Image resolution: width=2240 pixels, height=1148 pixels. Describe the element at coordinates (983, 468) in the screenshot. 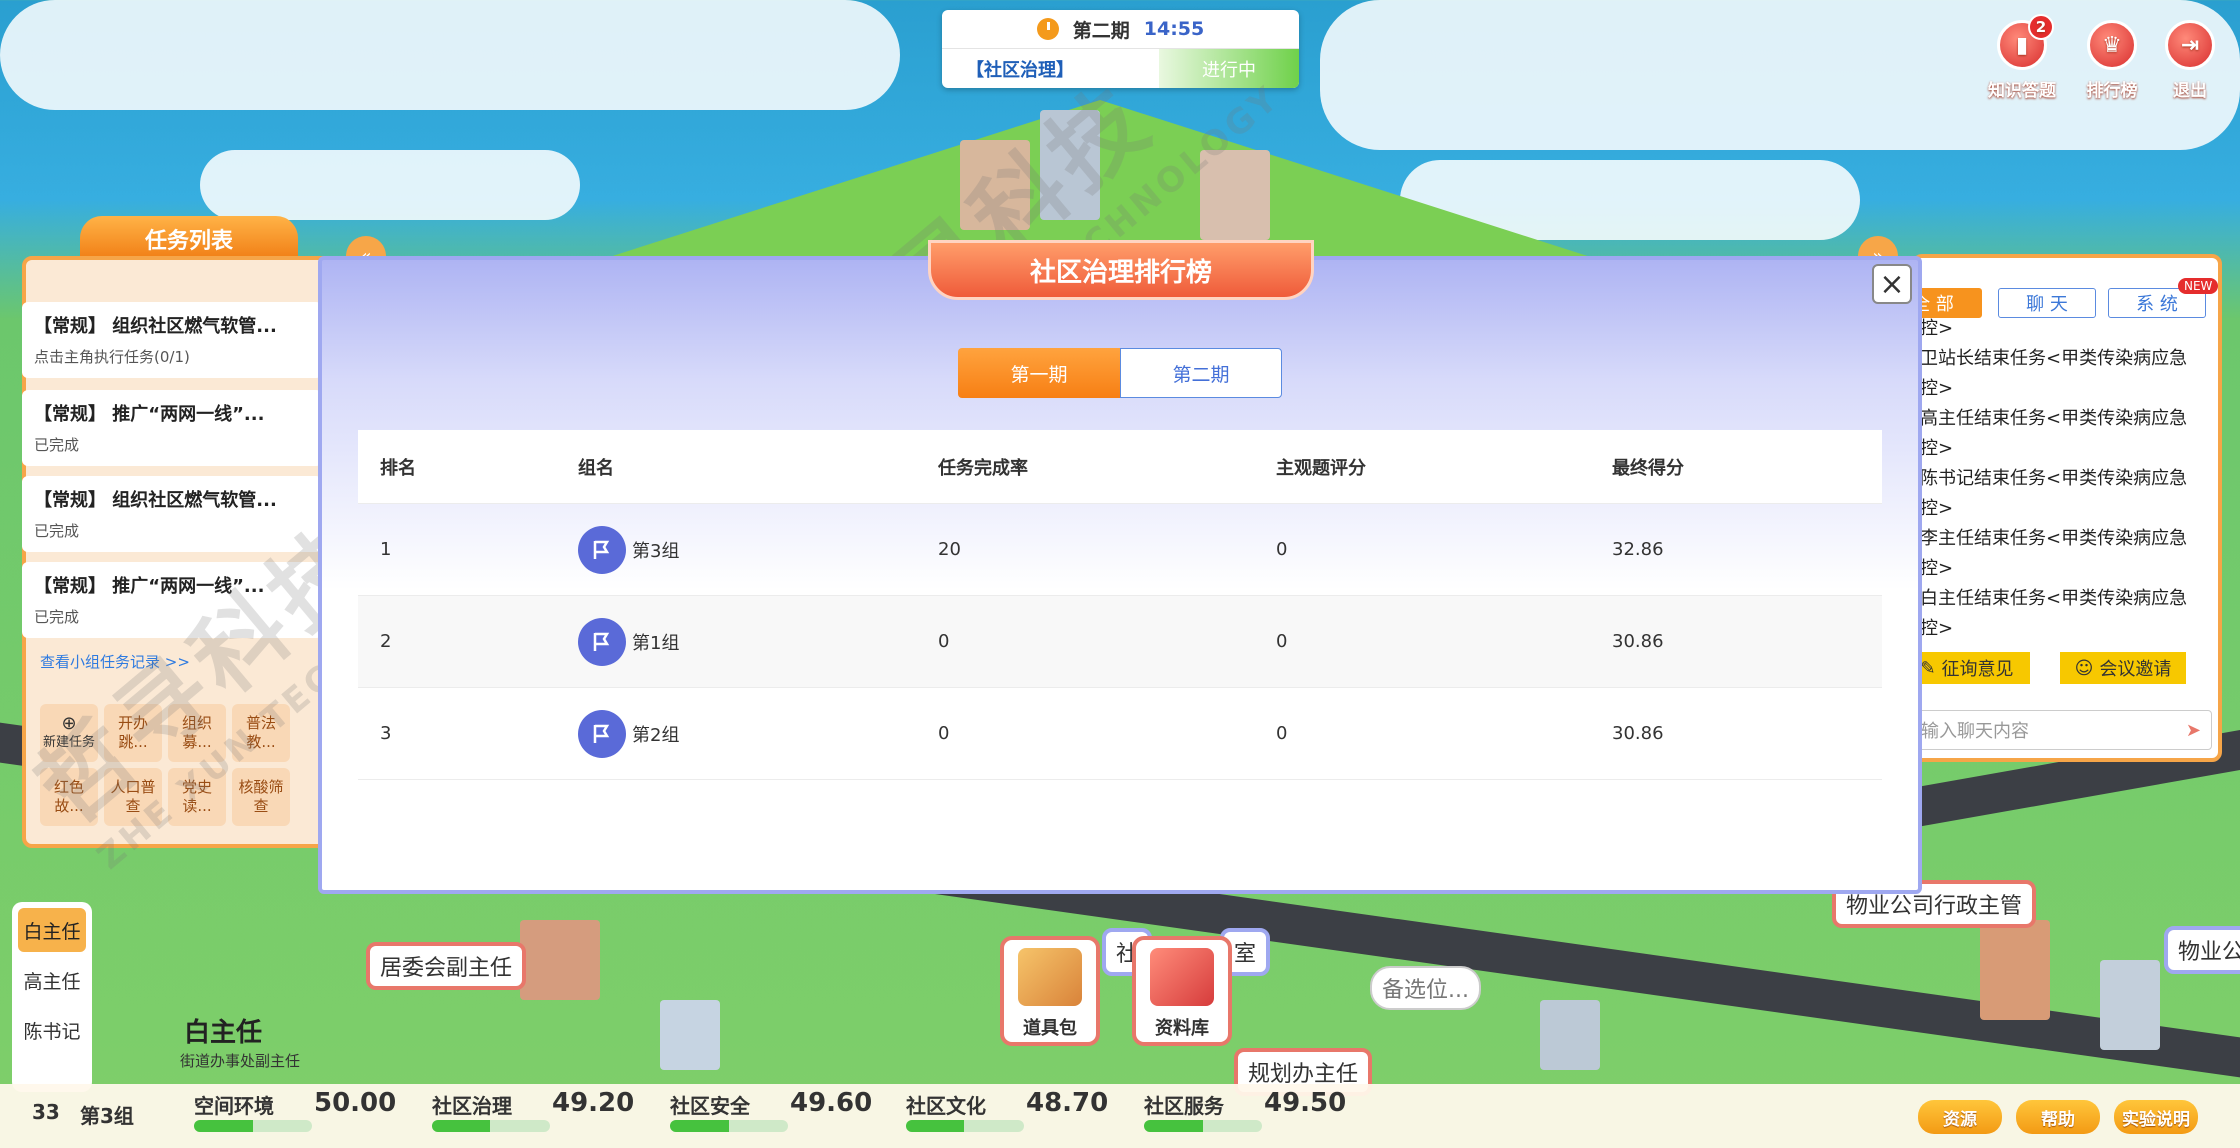

I see `header-rate: 任务完成率` at that location.